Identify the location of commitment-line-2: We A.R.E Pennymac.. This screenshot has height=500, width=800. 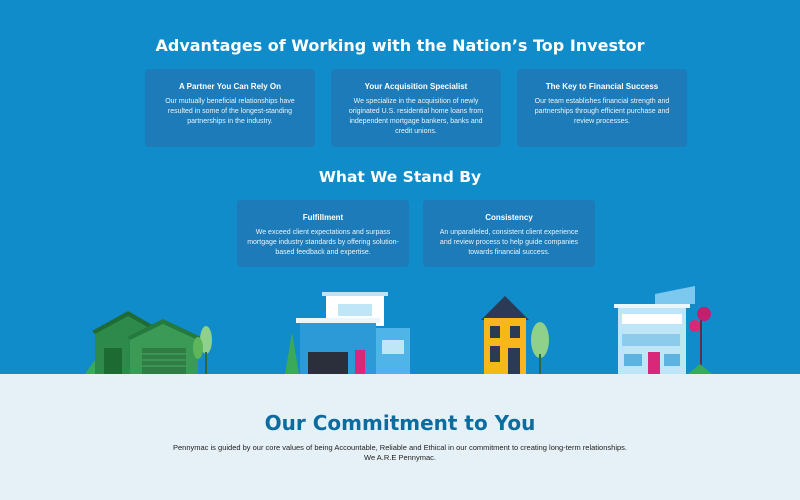
(400, 457).